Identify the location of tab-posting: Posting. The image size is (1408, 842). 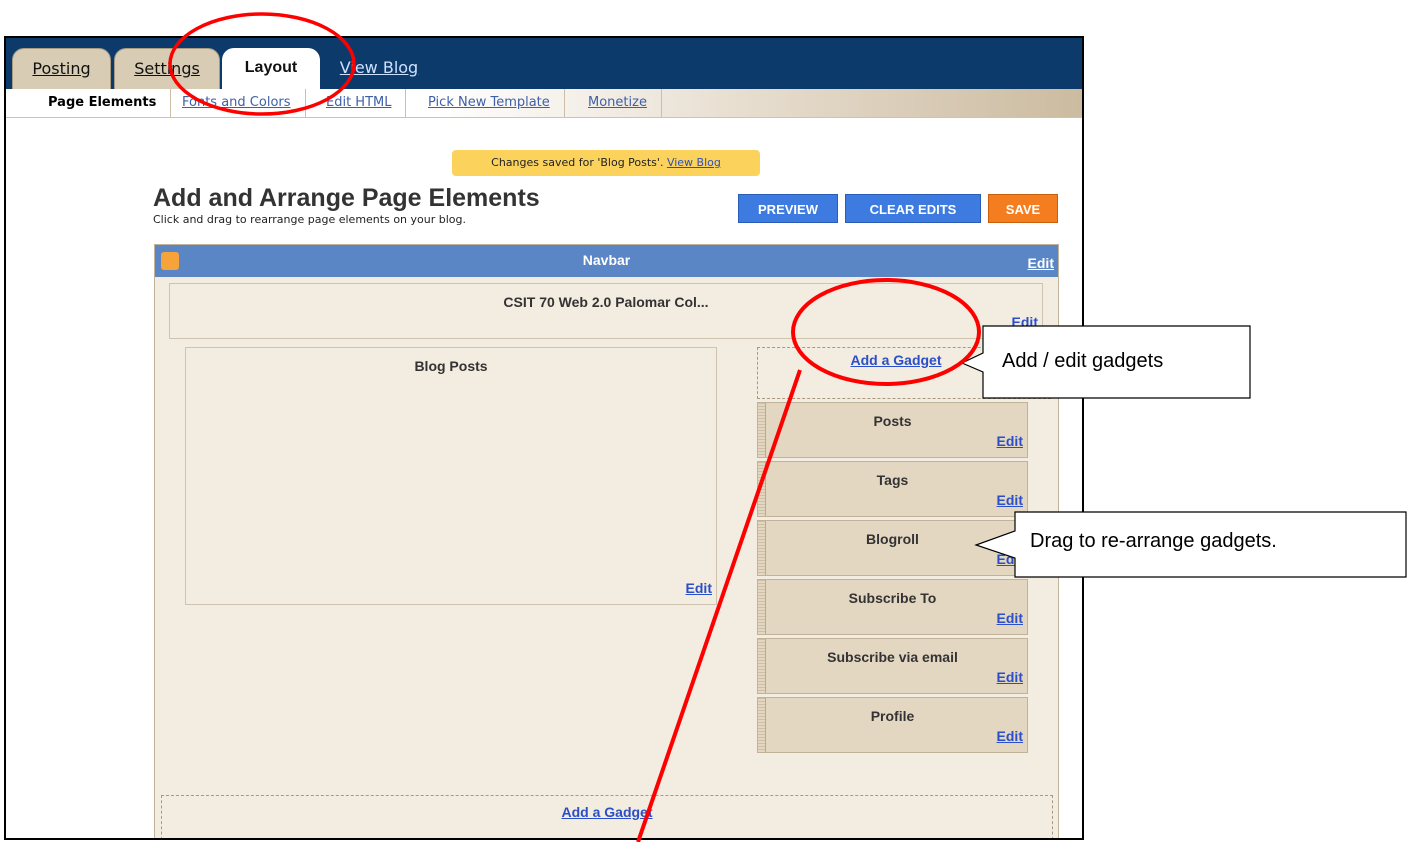
(61, 68).